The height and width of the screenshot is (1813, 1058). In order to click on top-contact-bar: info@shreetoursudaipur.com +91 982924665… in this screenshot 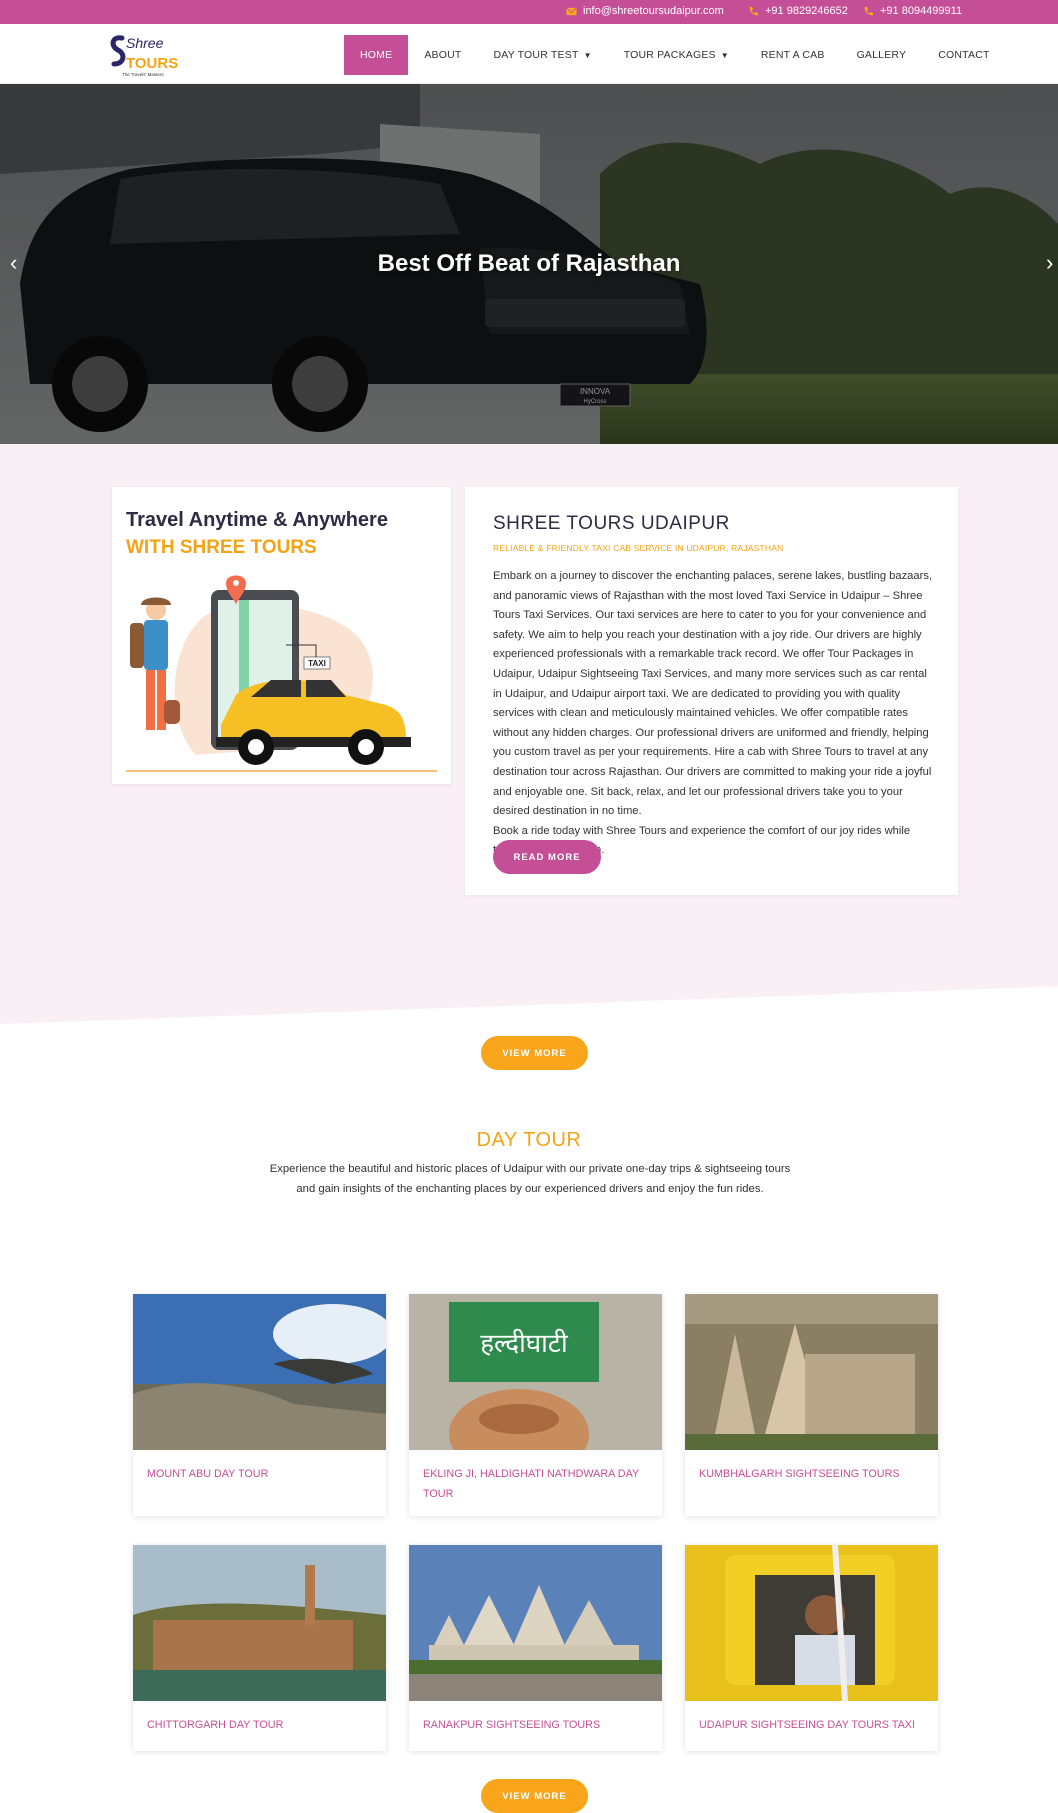, I will do `click(529, 12)`.